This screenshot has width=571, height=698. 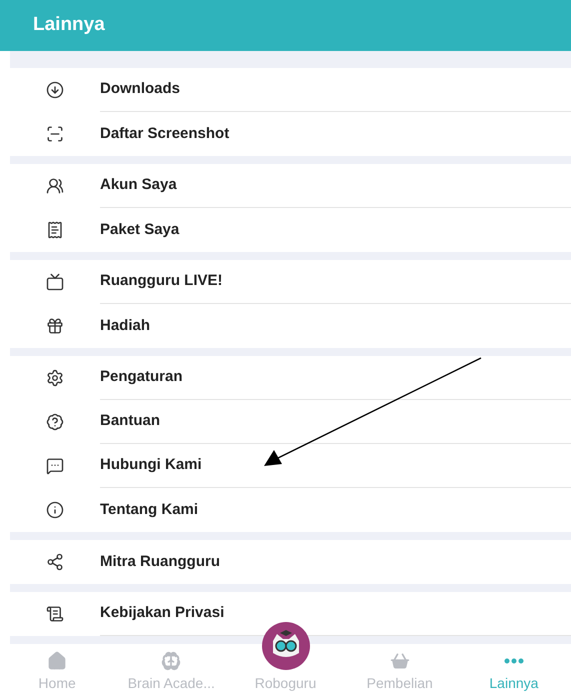 I want to click on home-icon, so click(x=57, y=661).